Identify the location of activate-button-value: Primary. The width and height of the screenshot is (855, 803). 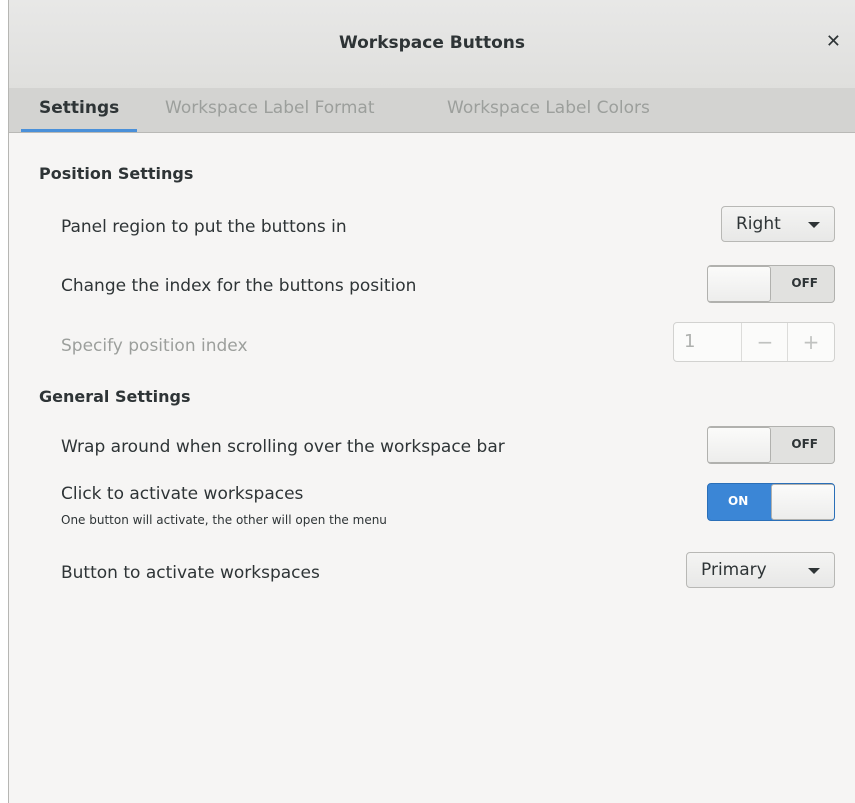
(734, 570).